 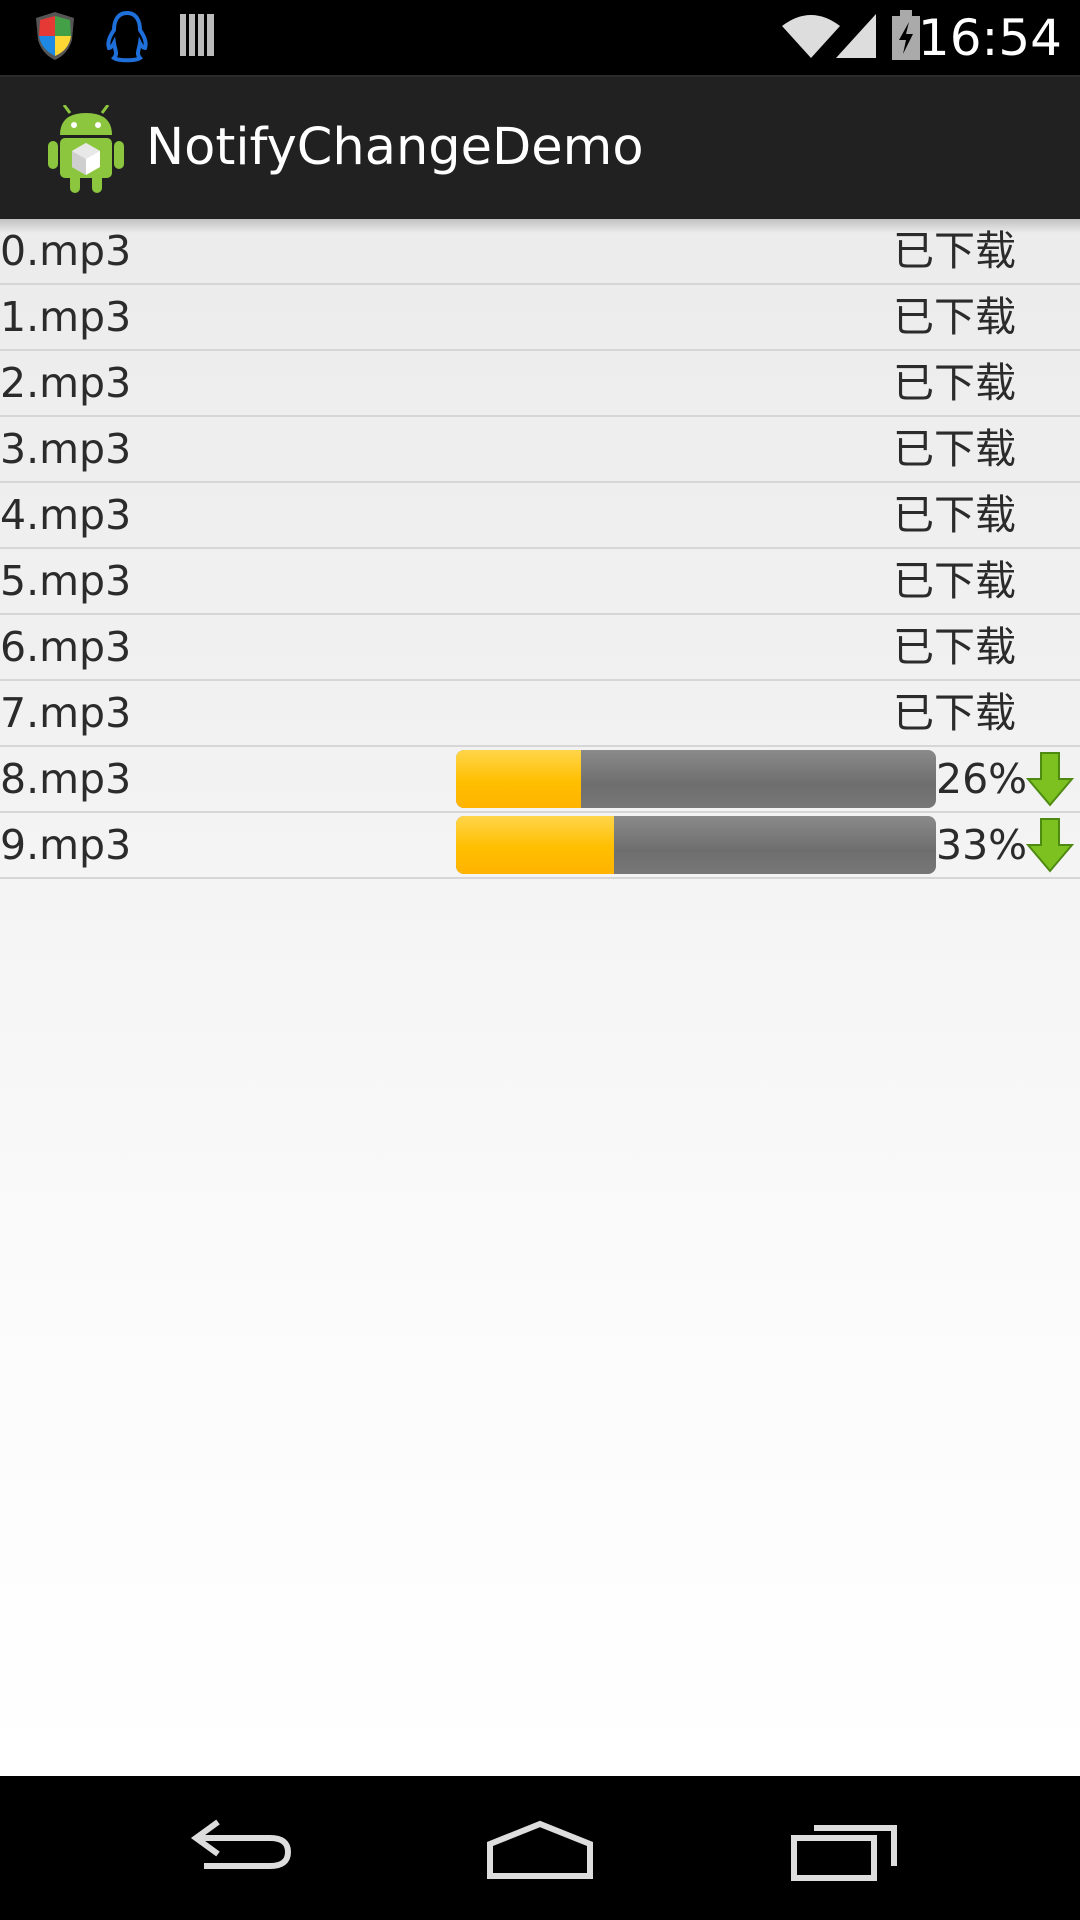 I want to click on list-item: 3.mp3 已下载, so click(x=540, y=450).